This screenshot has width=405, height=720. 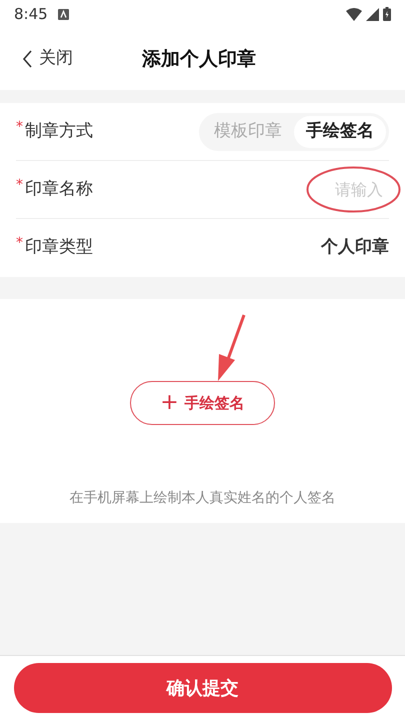 I want to click on segment-option: 手绘签名, so click(x=340, y=132).